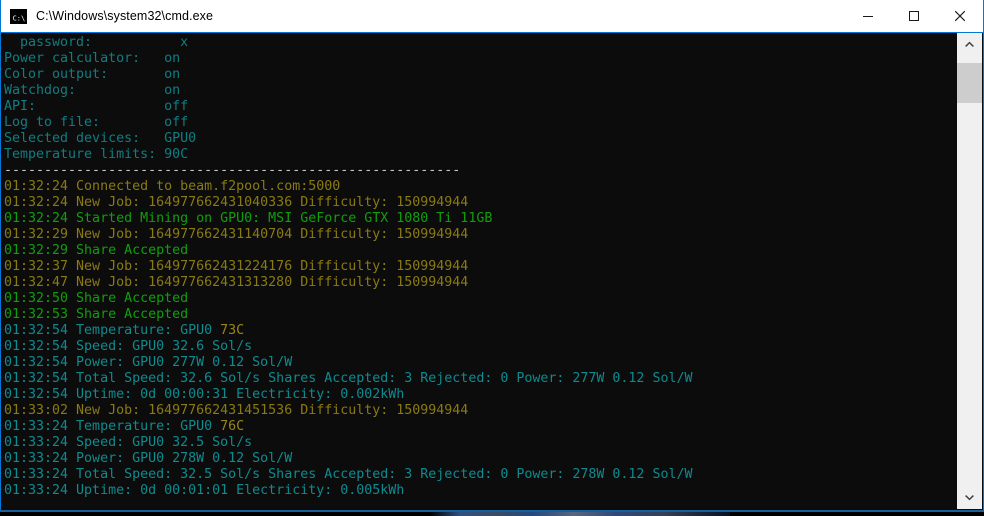 The image size is (984, 516). I want to click on chevron-down-icon, so click(969, 498).